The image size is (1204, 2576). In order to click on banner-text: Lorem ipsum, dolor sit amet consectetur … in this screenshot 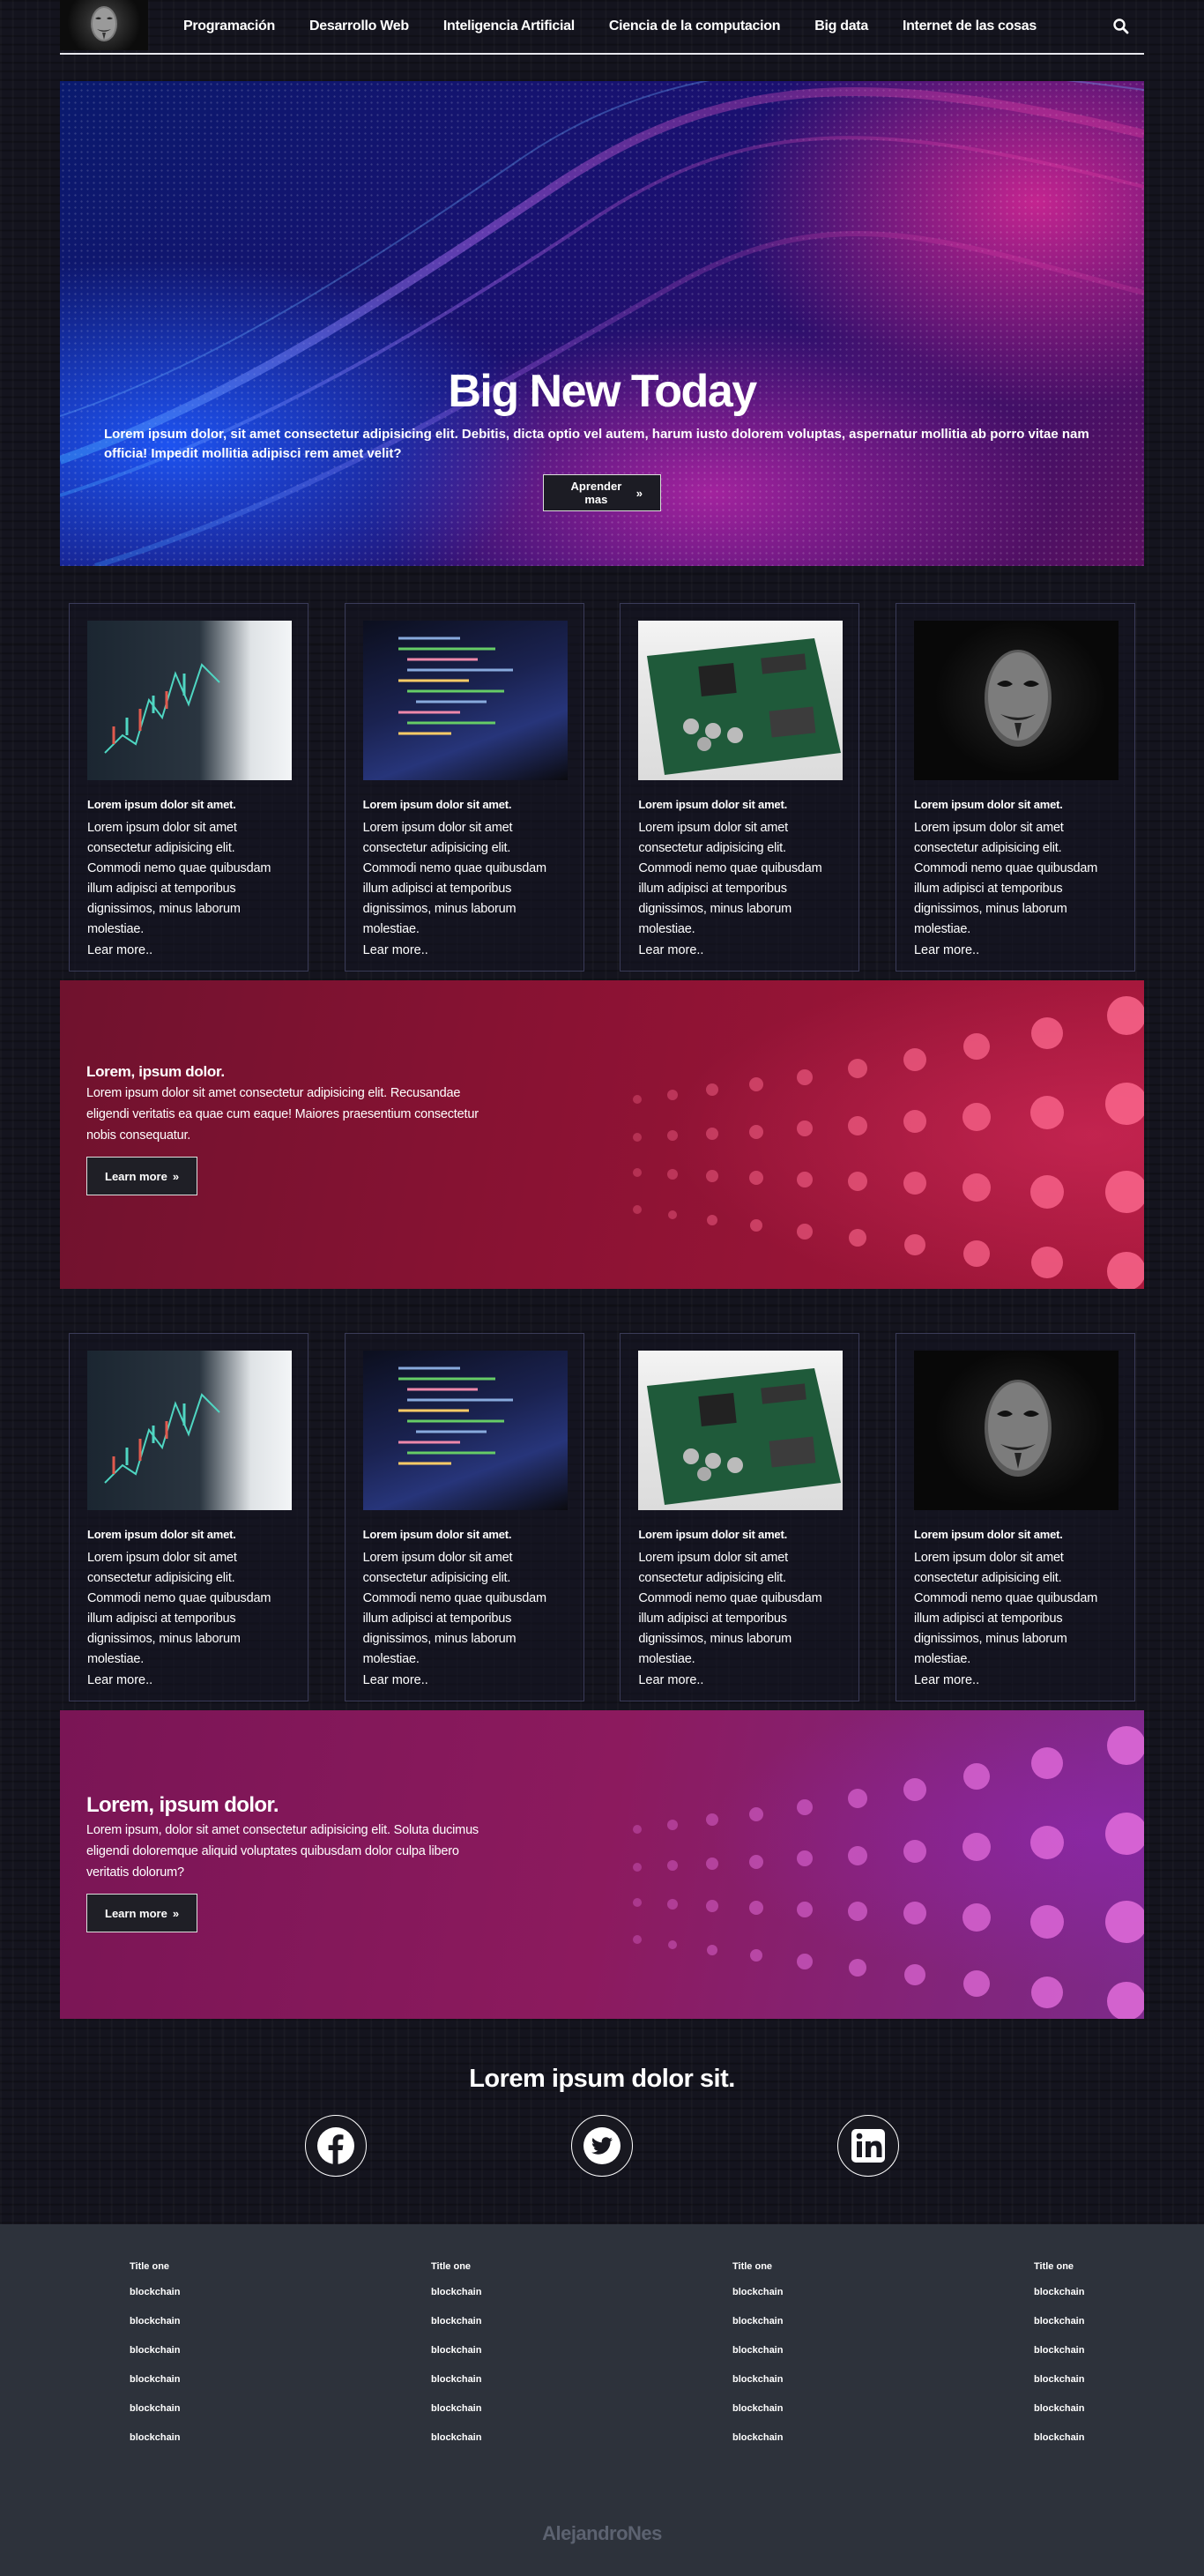, I will do `click(282, 1851)`.